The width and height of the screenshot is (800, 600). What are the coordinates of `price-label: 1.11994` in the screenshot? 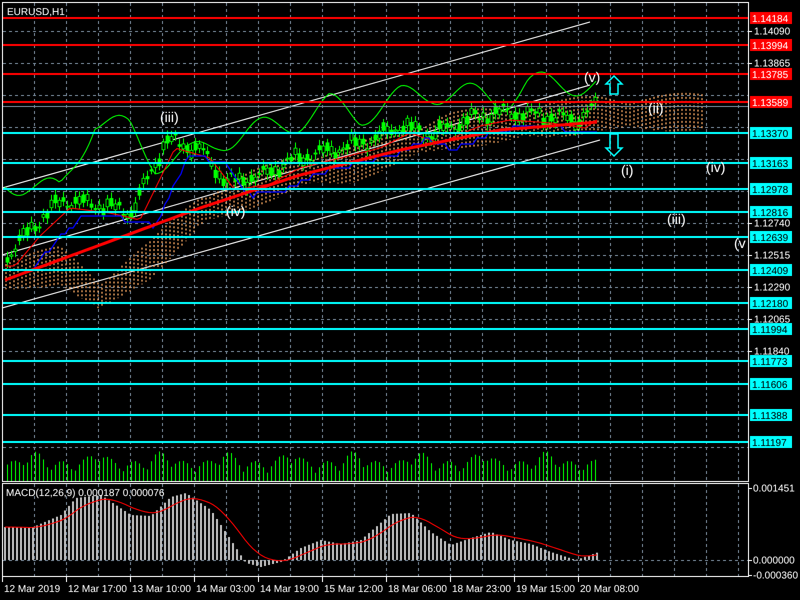 It's located at (771, 329).